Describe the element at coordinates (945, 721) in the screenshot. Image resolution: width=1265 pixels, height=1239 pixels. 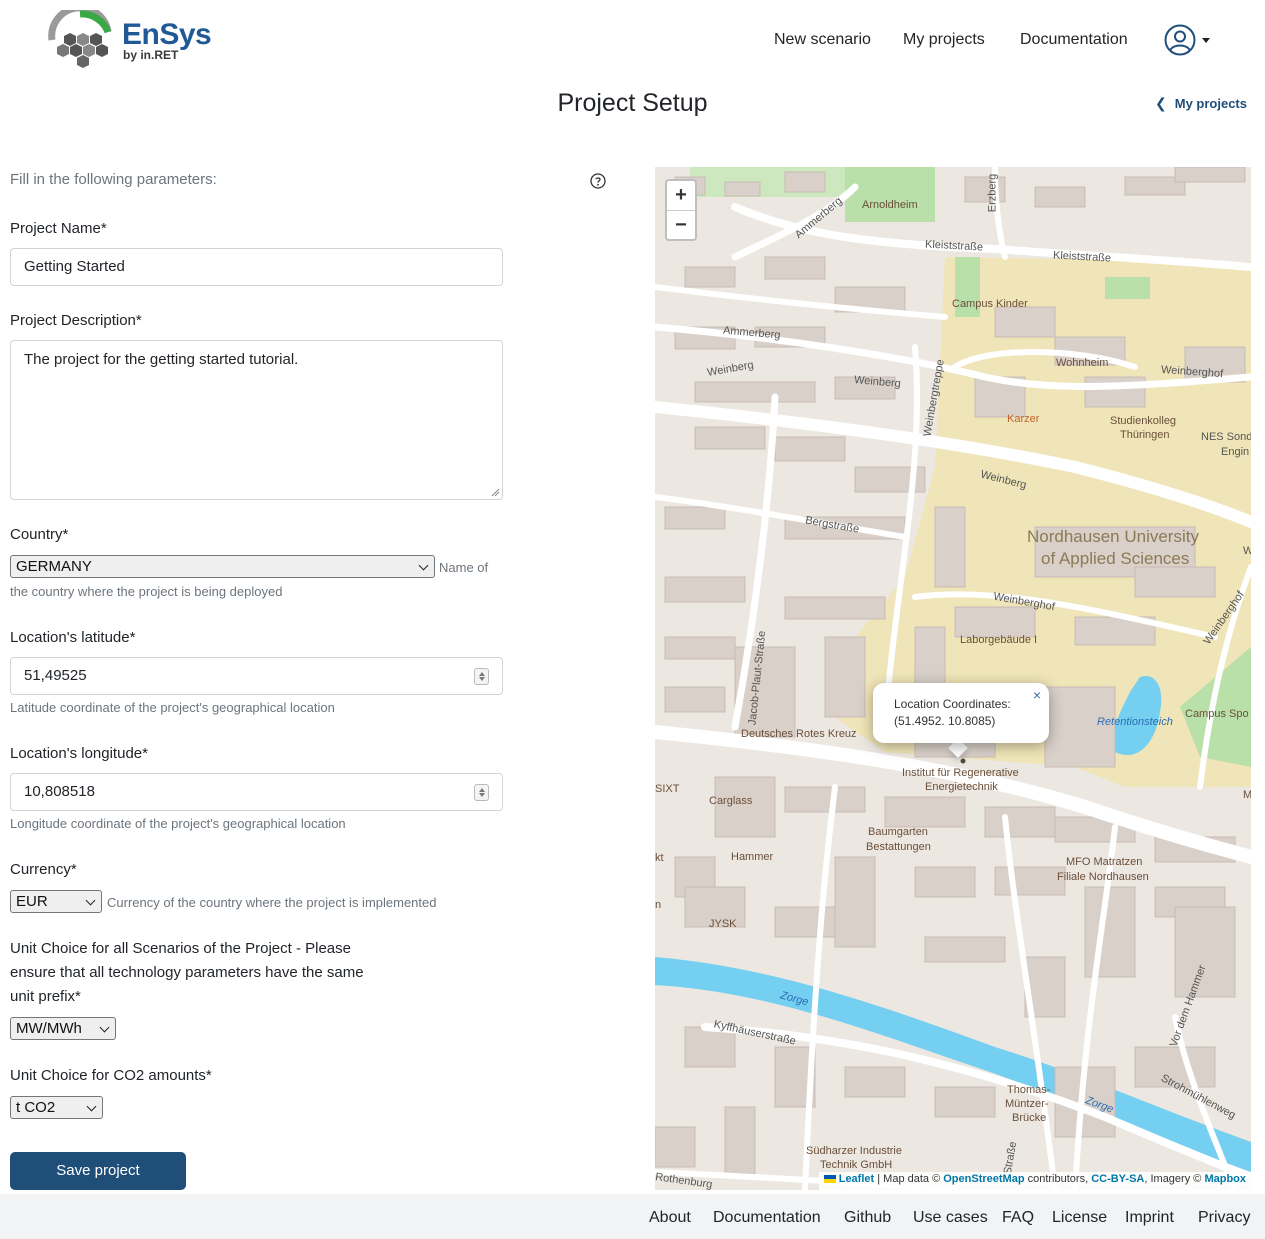
I see `popup-coordinates: (51.4952. 10.8085)` at that location.